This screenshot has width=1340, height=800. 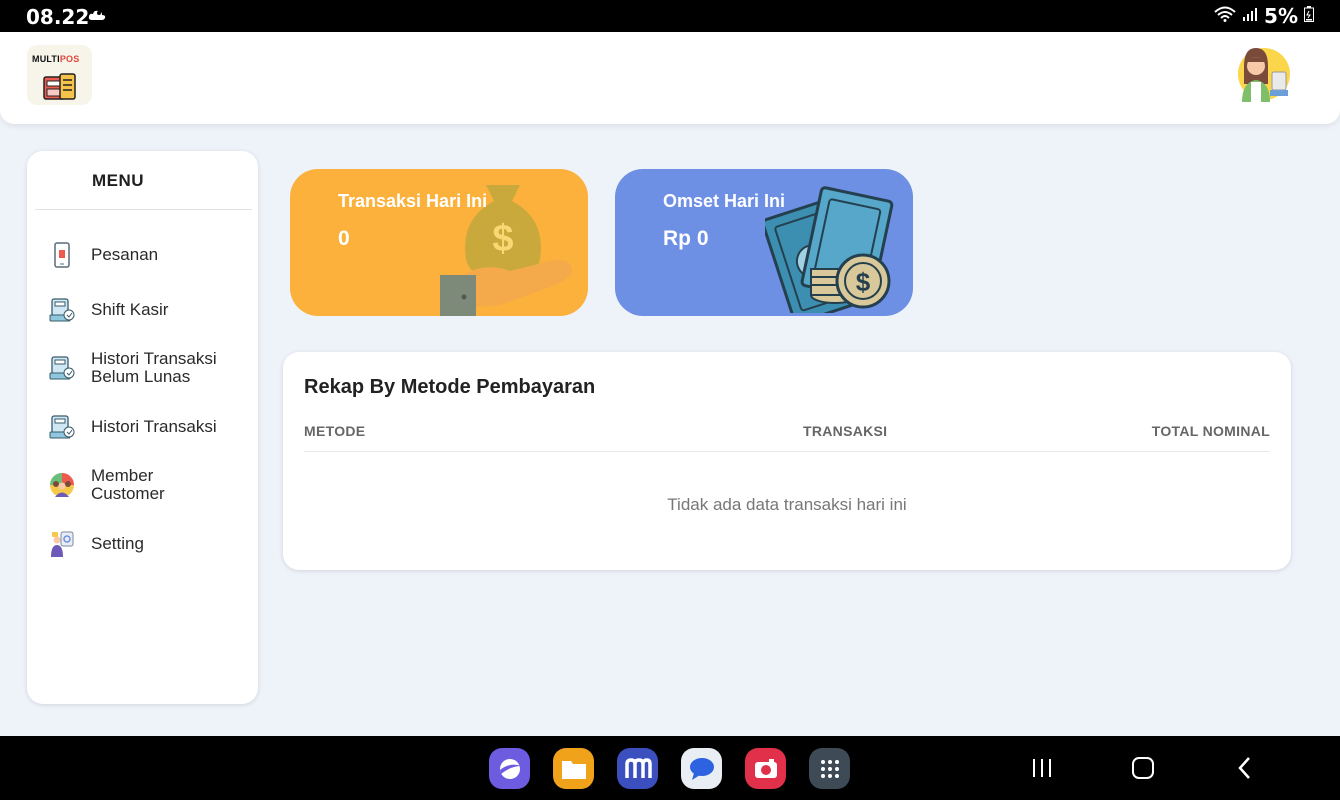 What do you see at coordinates (154, 426) in the screenshot?
I see `sidebar-item-label: Histori Transaksi` at bounding box center [154, 426].